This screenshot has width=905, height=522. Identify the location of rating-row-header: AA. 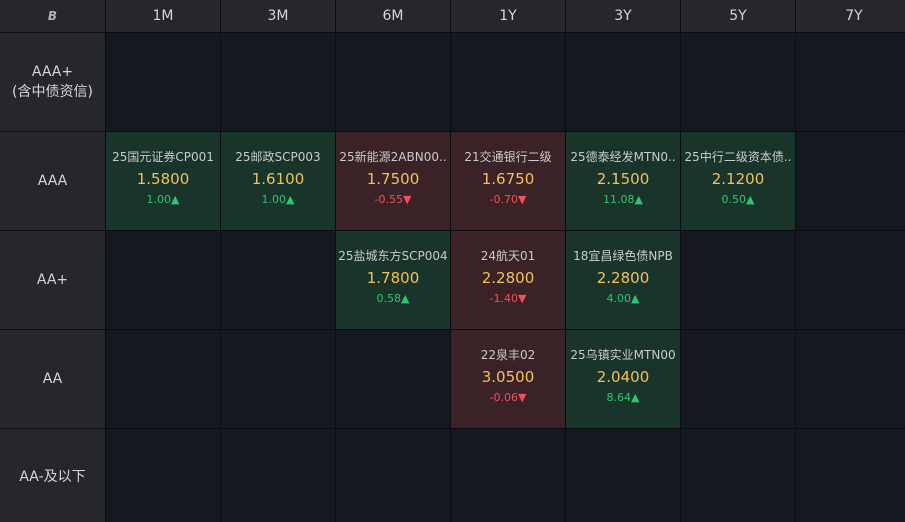
(52, 379).